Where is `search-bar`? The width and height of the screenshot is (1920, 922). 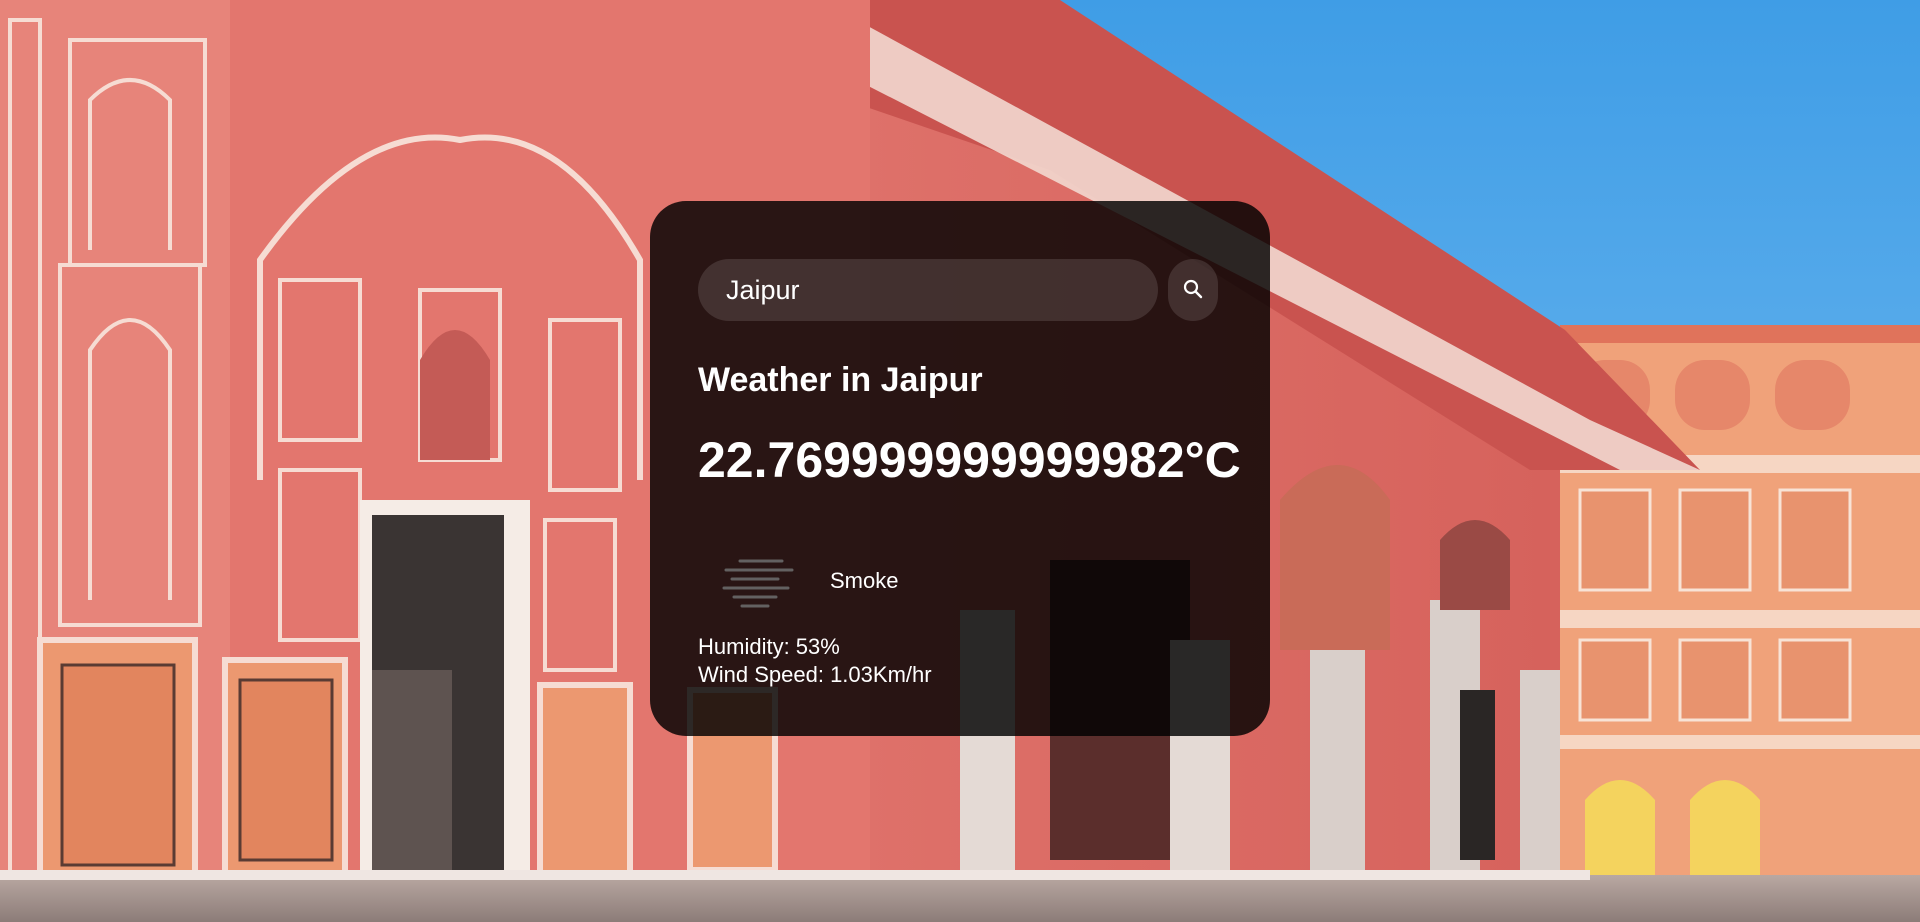 search-bar is located at coordinates (958, 290).